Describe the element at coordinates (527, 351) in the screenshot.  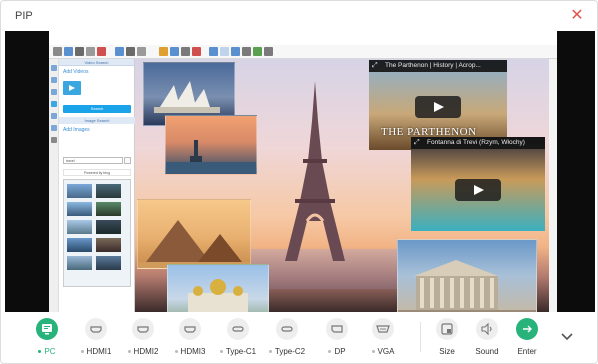
I see `action-label: Enter` at that location.